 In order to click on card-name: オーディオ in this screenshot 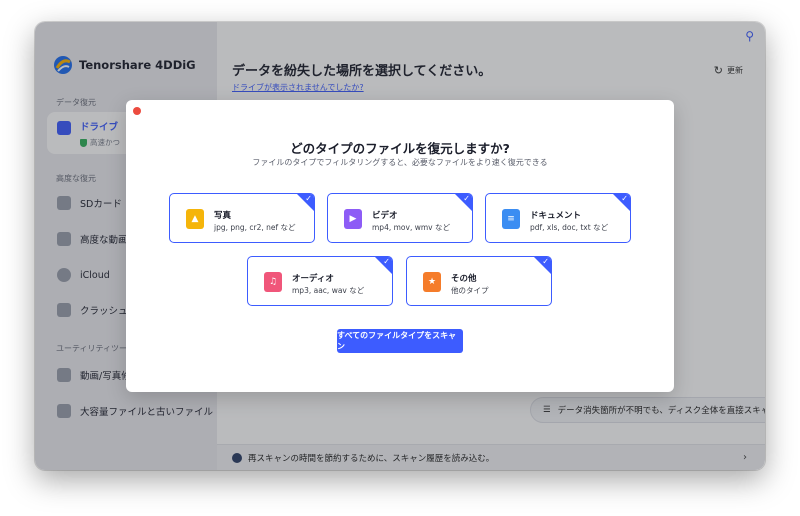, I will do `click(313, 279)`.